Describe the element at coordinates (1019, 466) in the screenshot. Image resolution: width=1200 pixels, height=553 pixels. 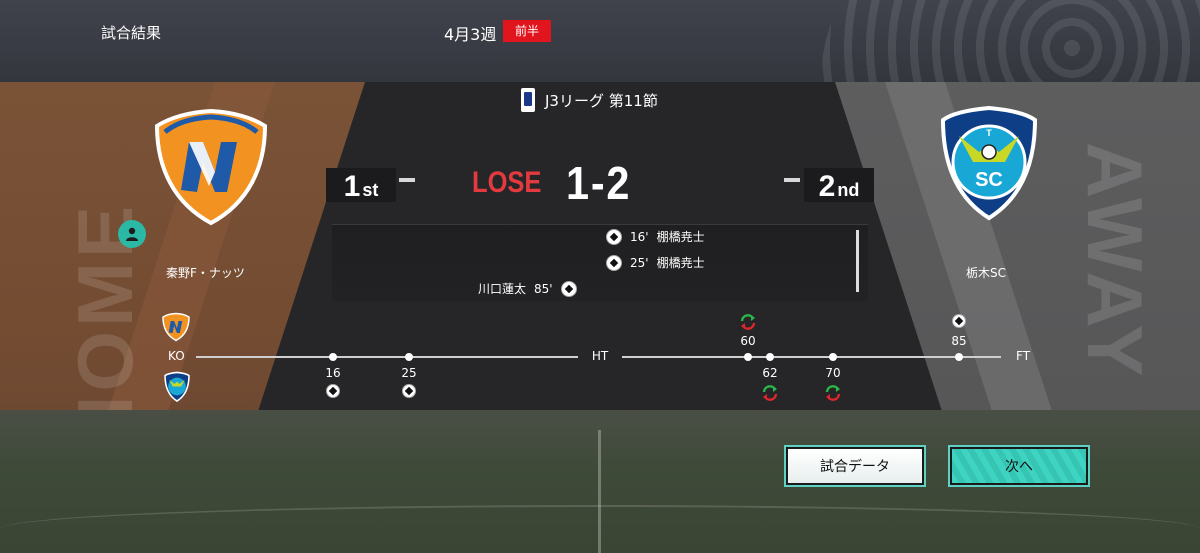
I see `next-button: 次へ` at that location.